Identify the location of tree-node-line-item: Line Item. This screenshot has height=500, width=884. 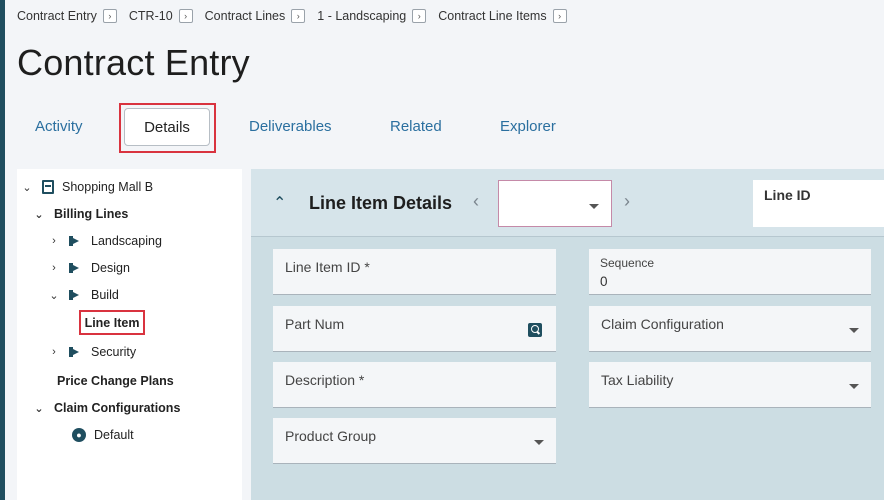
(112, 322).